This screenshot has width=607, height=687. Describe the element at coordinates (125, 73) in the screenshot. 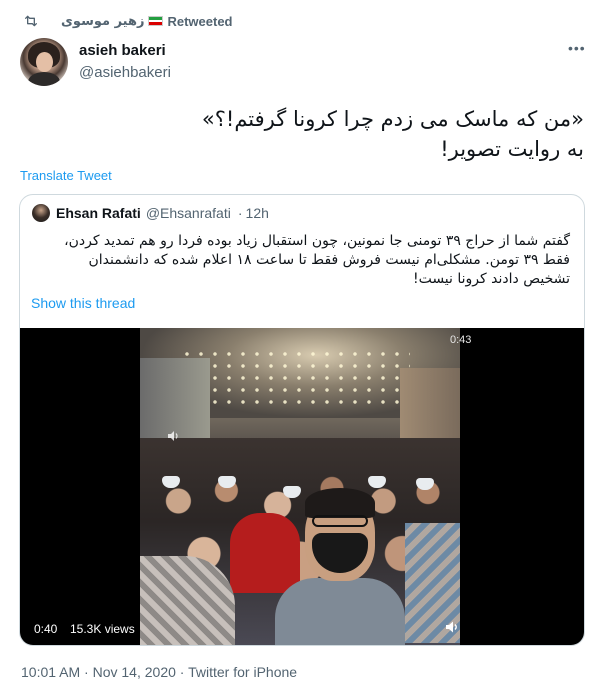

I see `author-handle: @asiehbakeri` at that location.